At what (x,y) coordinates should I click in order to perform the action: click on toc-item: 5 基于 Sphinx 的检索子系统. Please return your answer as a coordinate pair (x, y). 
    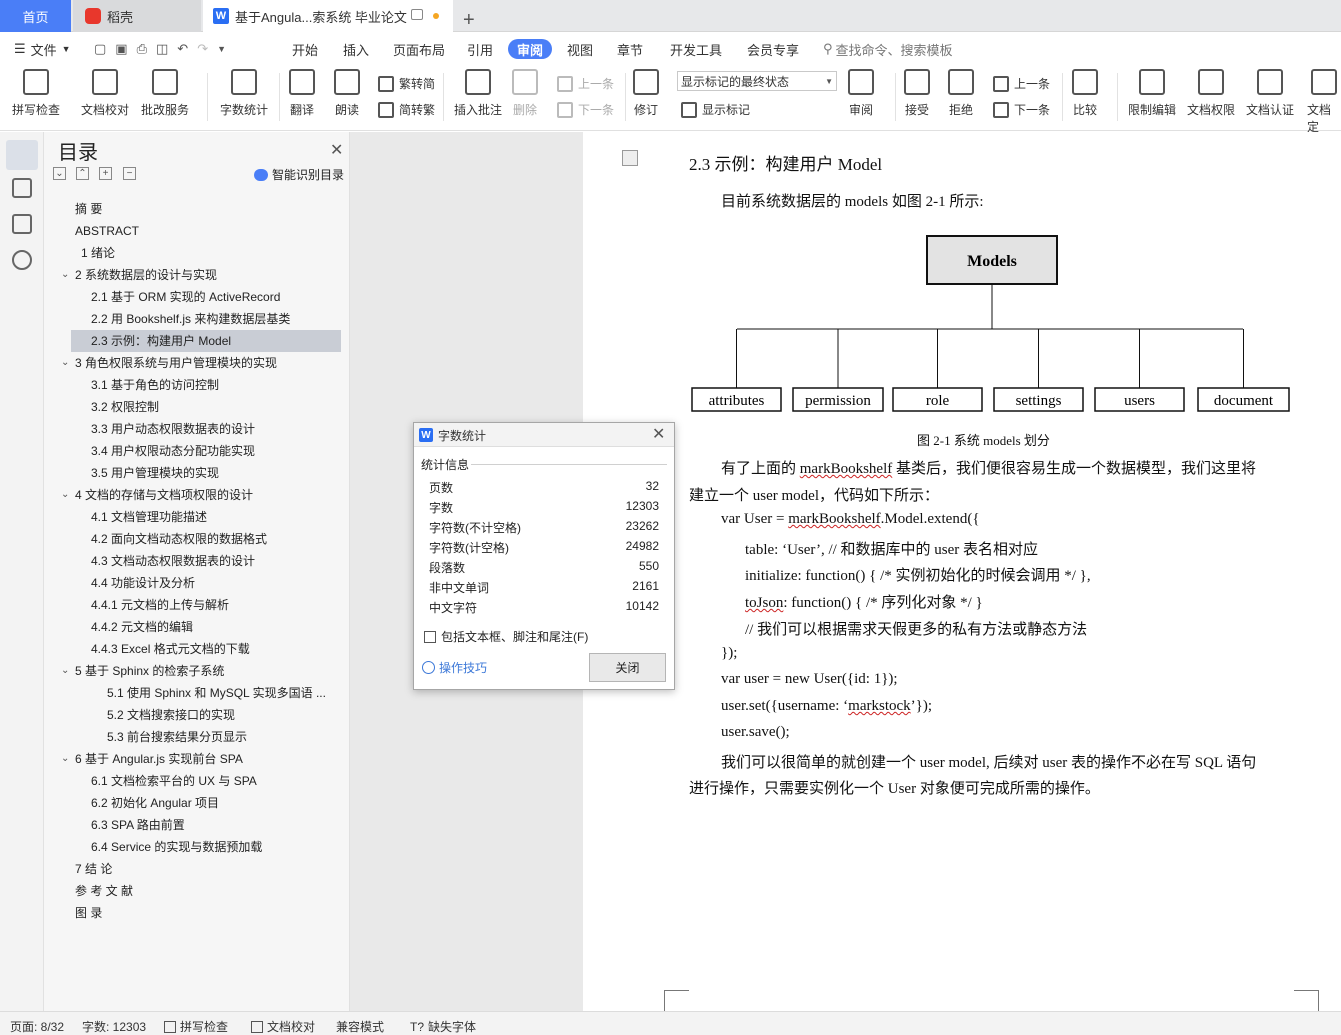
    Looking at the image, I should click on (149, 671).